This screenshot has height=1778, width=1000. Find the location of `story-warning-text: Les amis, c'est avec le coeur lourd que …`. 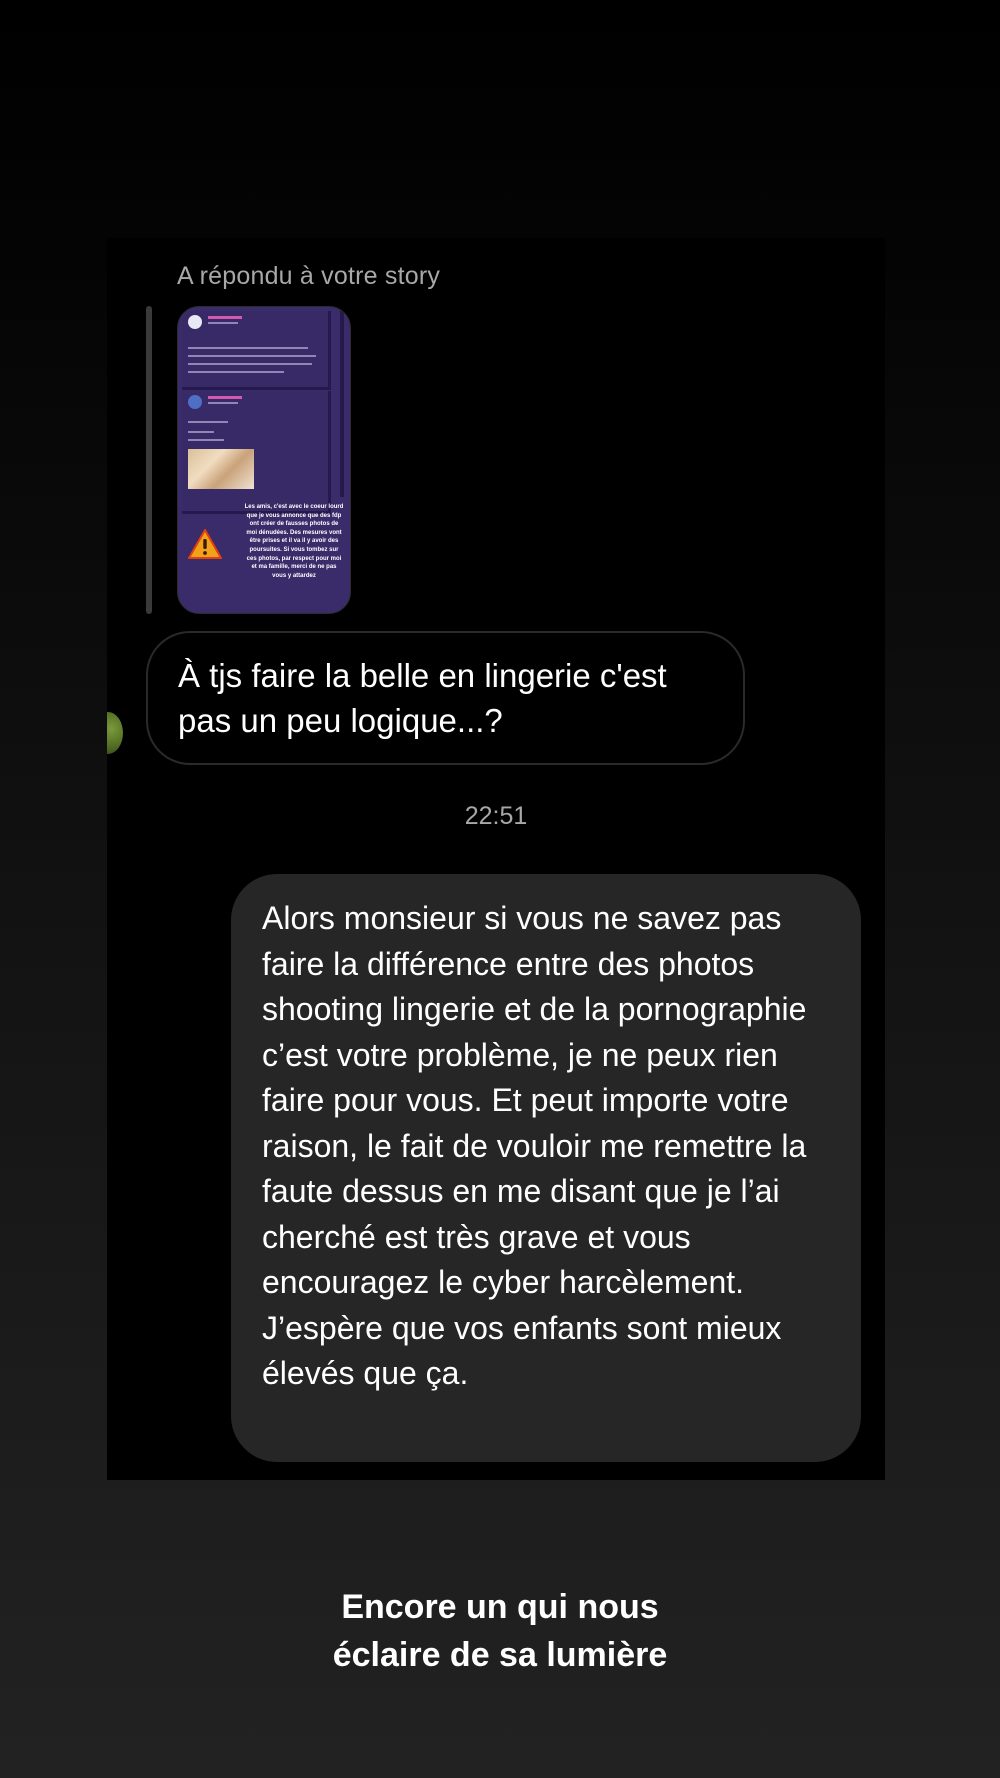

story-warning-text: Les amis, c'est avec le coeur lourd que … is located at coordinates (294, 541).